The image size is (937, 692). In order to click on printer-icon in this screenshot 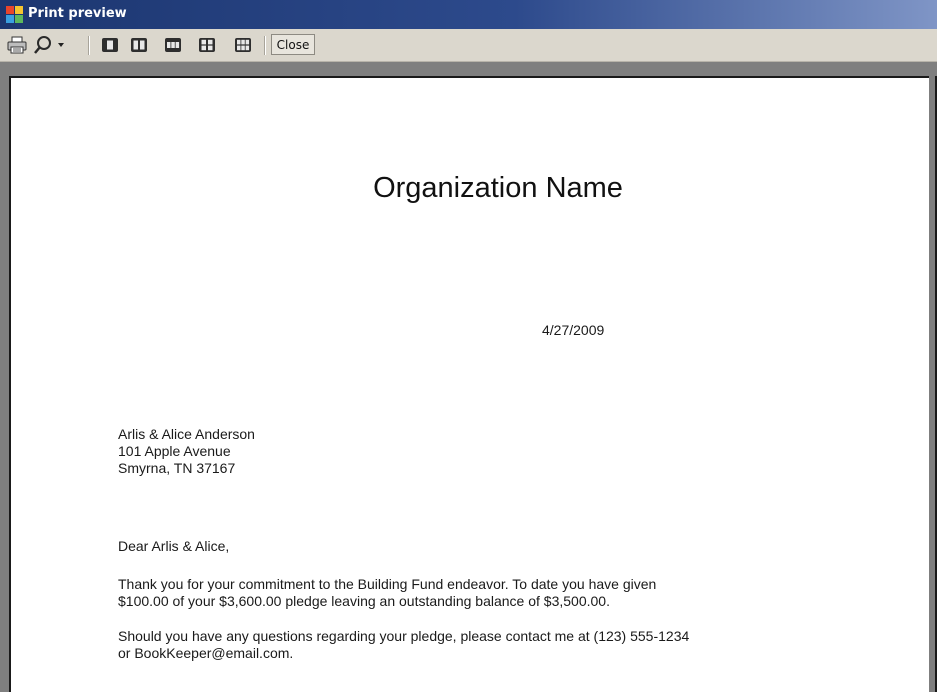, I will do `click(17, 45)`.